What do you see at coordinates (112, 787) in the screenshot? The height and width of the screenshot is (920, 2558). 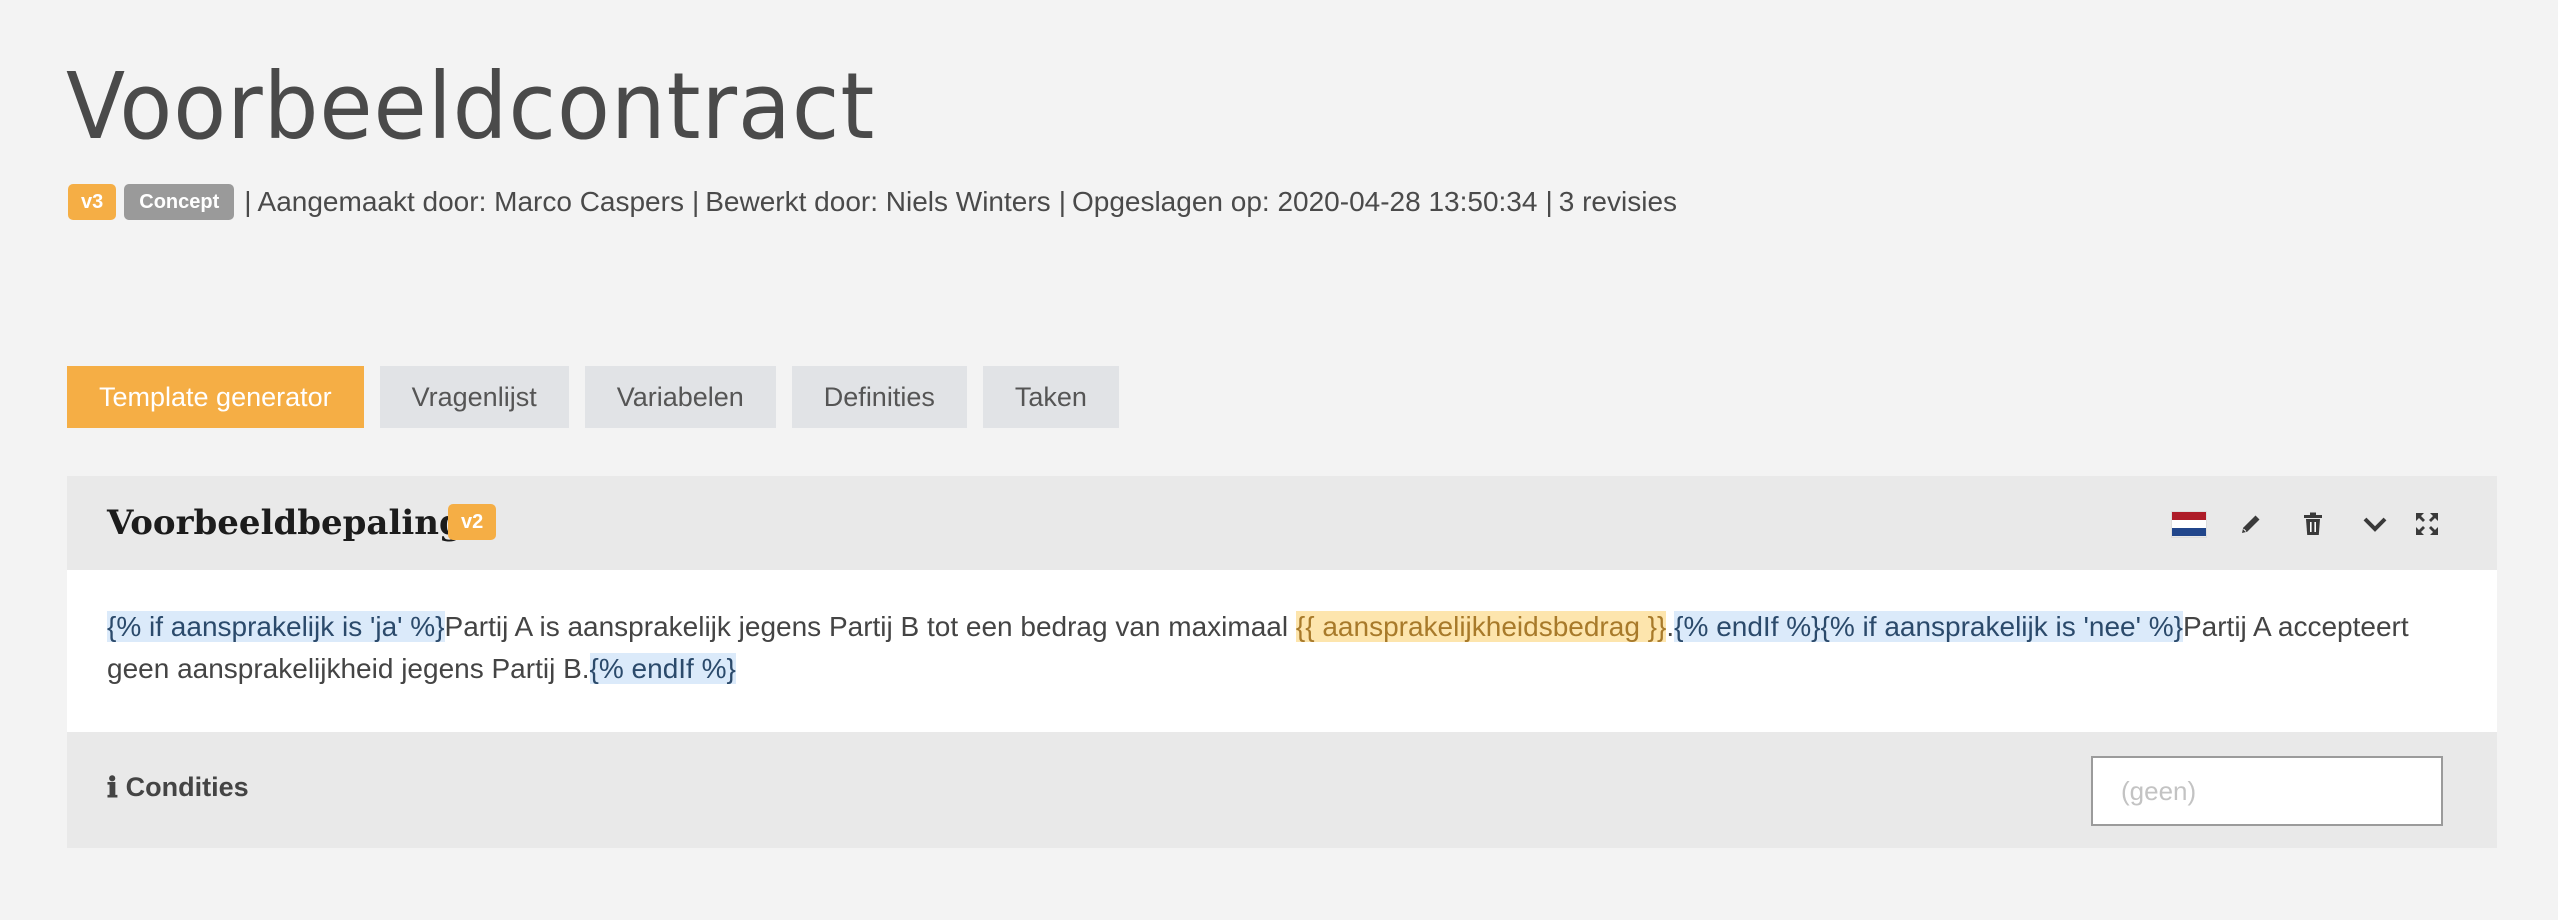 I see `info-icon: ℹ` at bounding box center [112, 787].